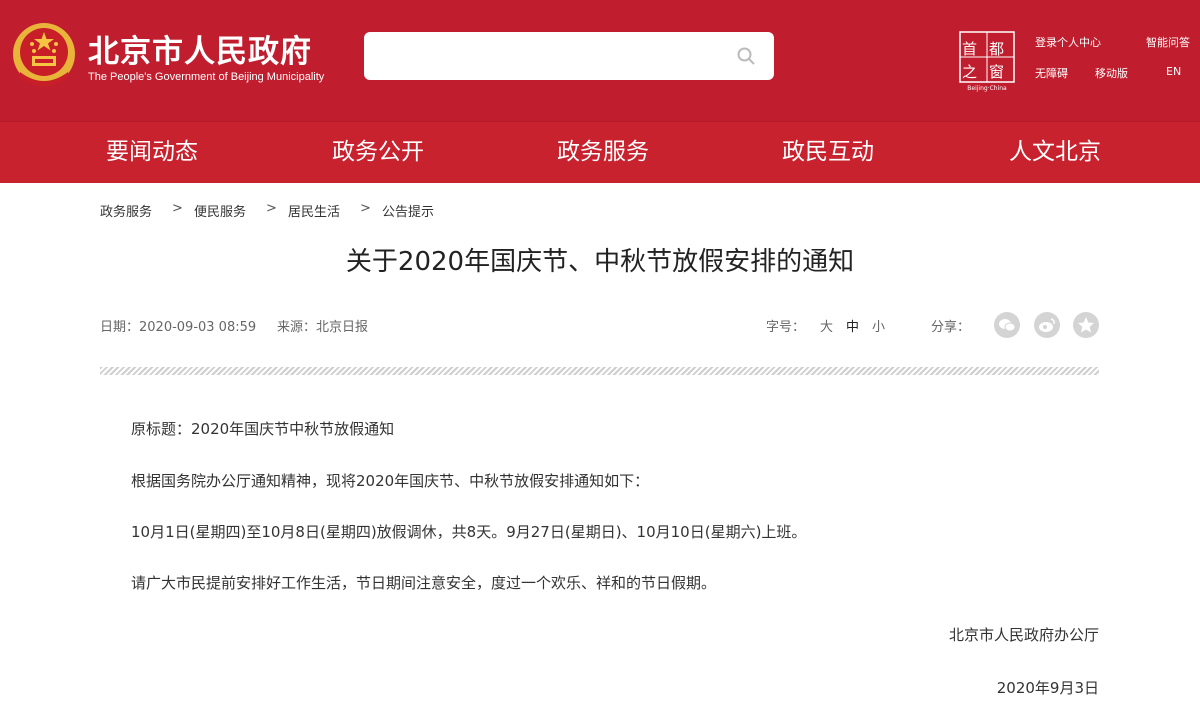  Describe the element at coordinates (987, 88) in the screenshot. I see `capital-logo-caption: Beijing·China` at that location.